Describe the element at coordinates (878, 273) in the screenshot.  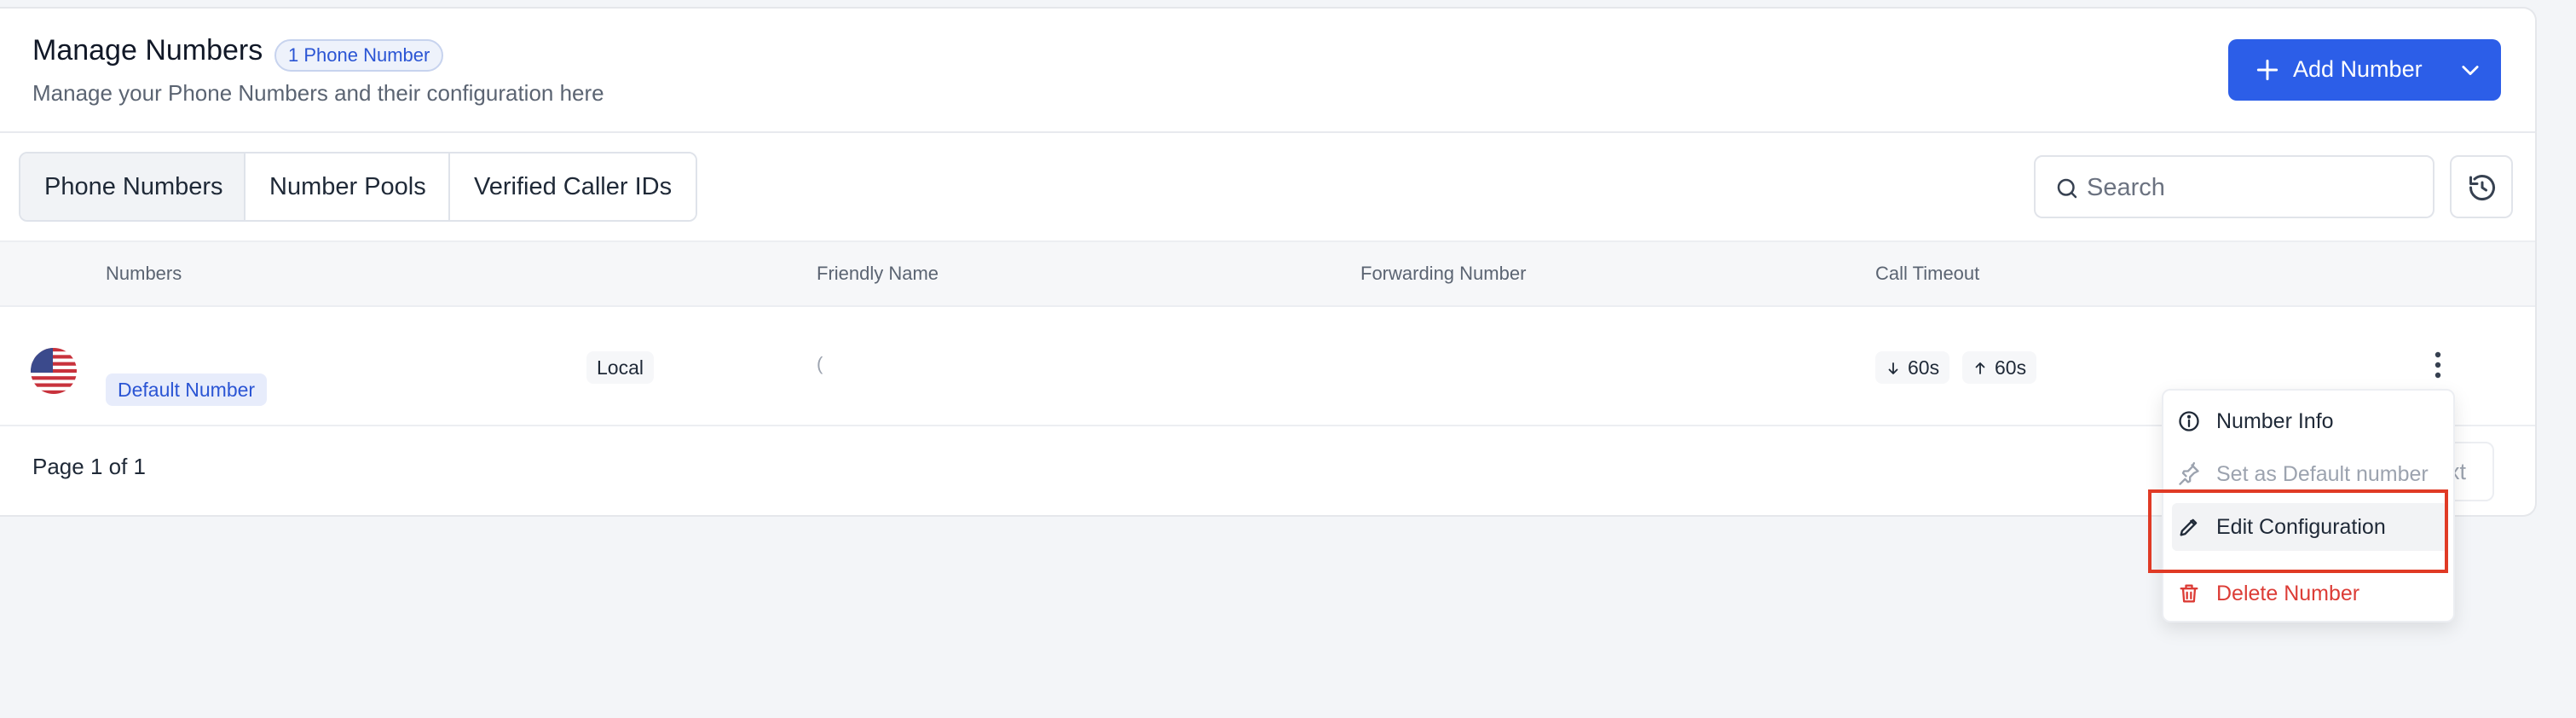
I see `column-header-friendly-name: Friendly Name` at that location.